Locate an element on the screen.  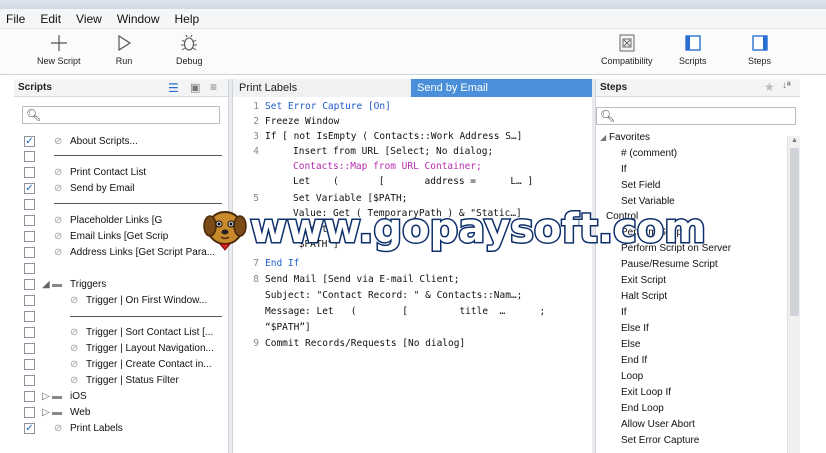
menu-view: View is located at coordinates (89, 19).